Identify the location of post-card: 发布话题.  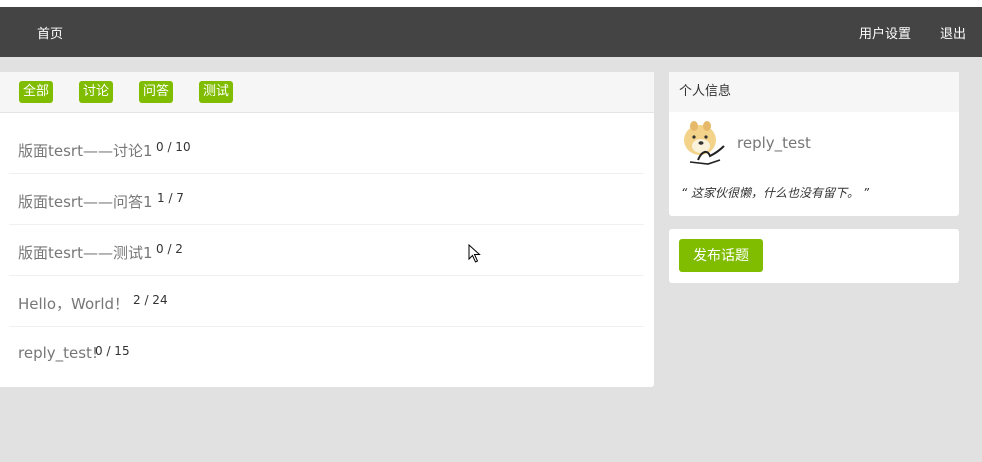
(814, 256).